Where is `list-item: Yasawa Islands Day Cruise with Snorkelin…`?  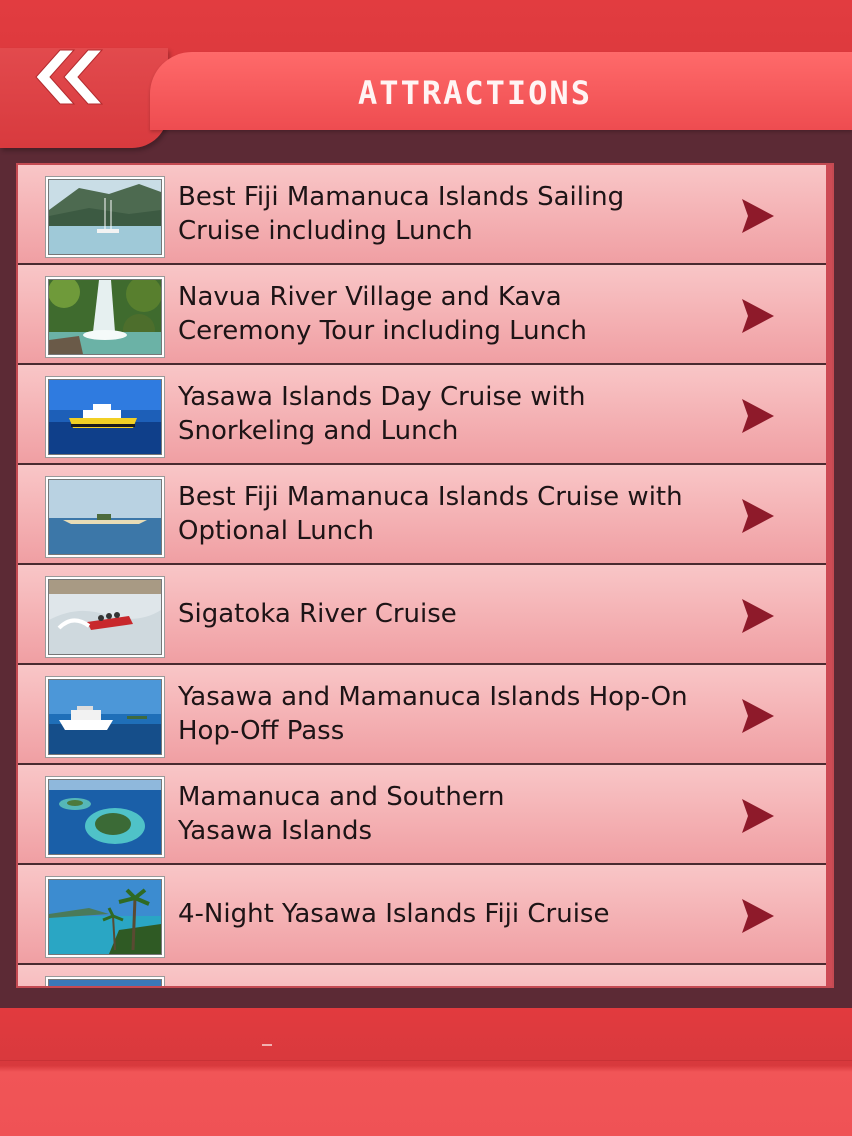 list-item: Yasawa Islands Day Cruise with Snorkelin… is located at coordinates (422, 415).